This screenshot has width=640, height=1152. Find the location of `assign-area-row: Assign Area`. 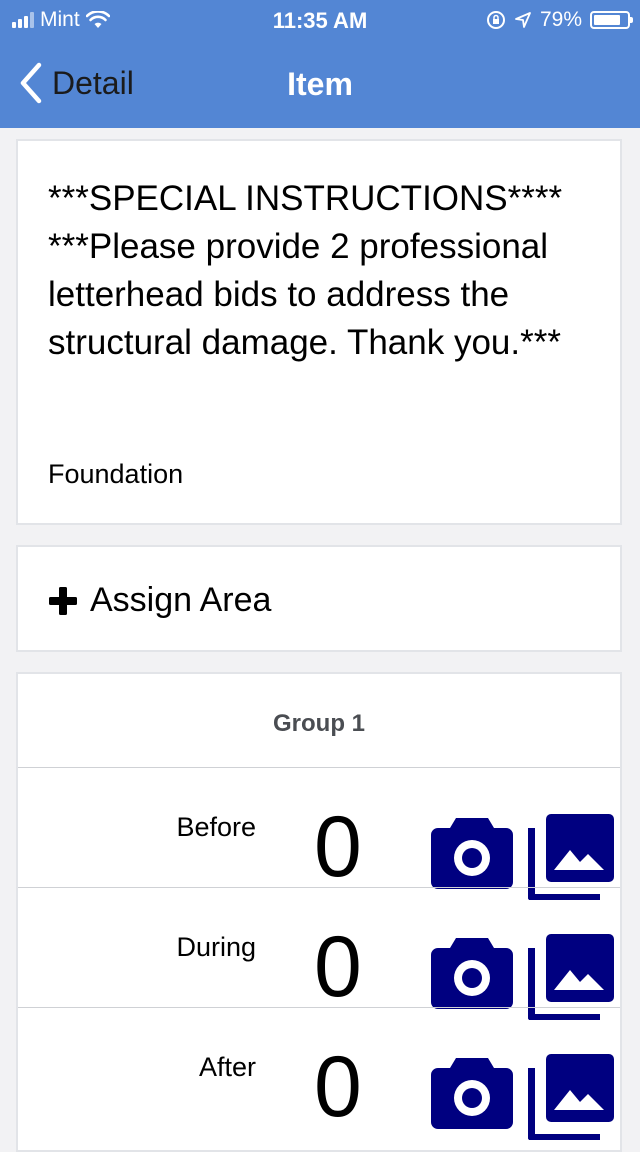

assign-area-row: Assign Area is located at coordinates (159, 600).